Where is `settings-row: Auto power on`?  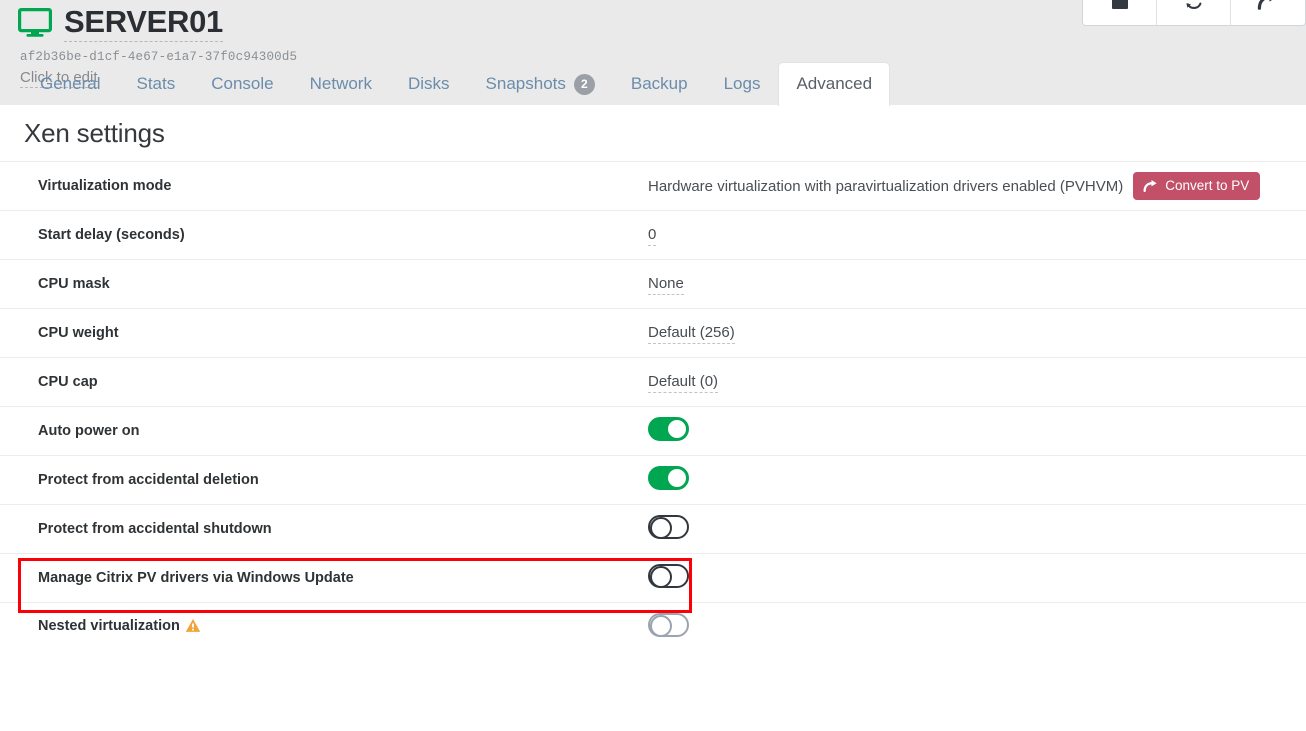
settings-row: Auto power on is located at coordinates (653, 431).